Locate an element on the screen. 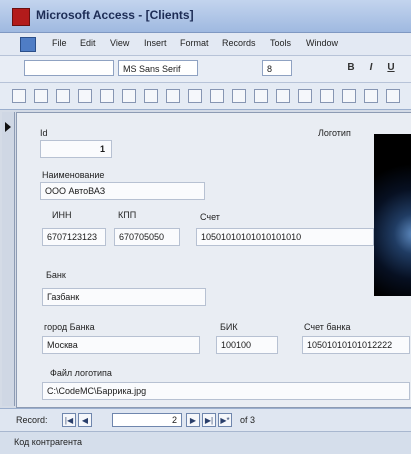  window-title: Microsoft Access - [Clients] is located at coordinates (115, 15).